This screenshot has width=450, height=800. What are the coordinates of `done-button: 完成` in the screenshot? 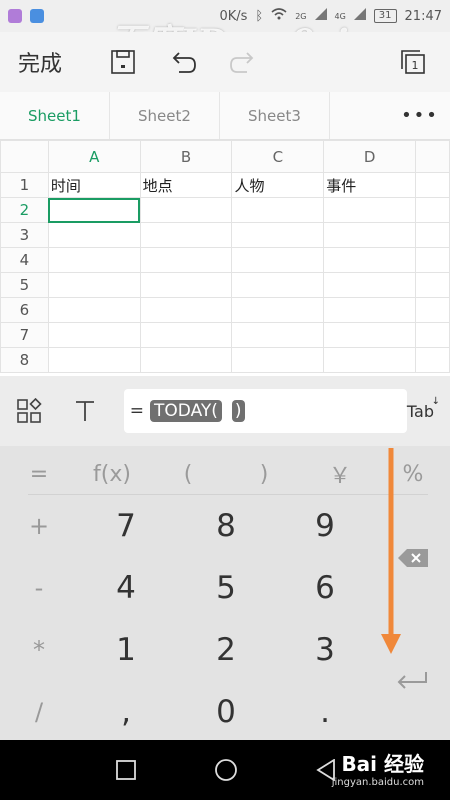 It's located at (40, 62).